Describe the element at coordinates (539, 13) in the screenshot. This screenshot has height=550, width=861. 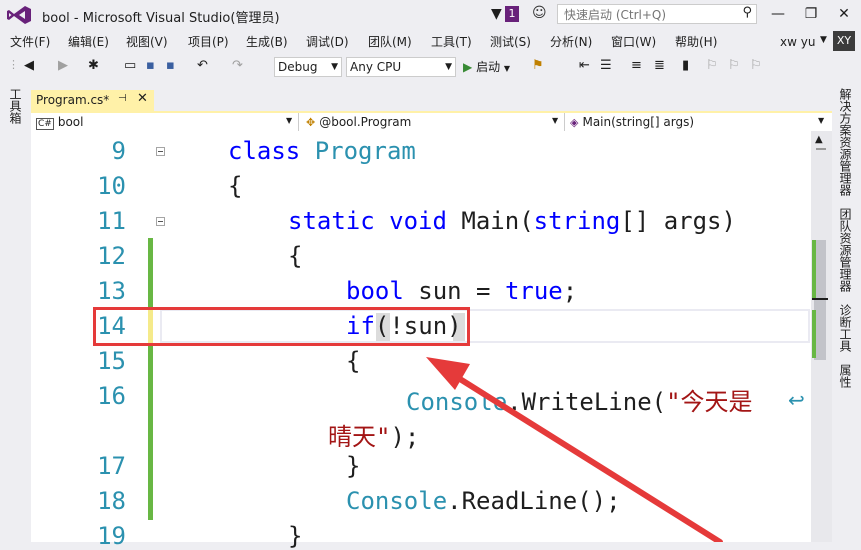
I see `feedback-icon: ☺` at that location.